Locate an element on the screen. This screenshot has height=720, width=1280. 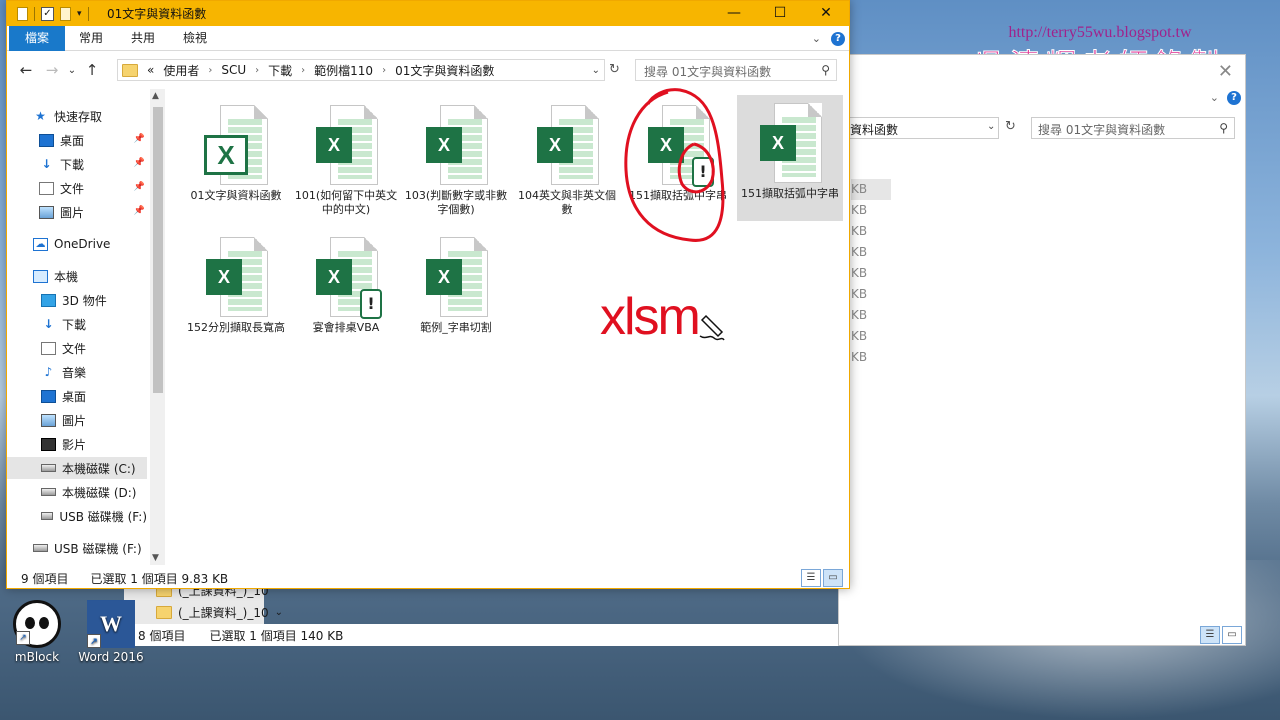
folder-icon is located at coordinates (164, 612).